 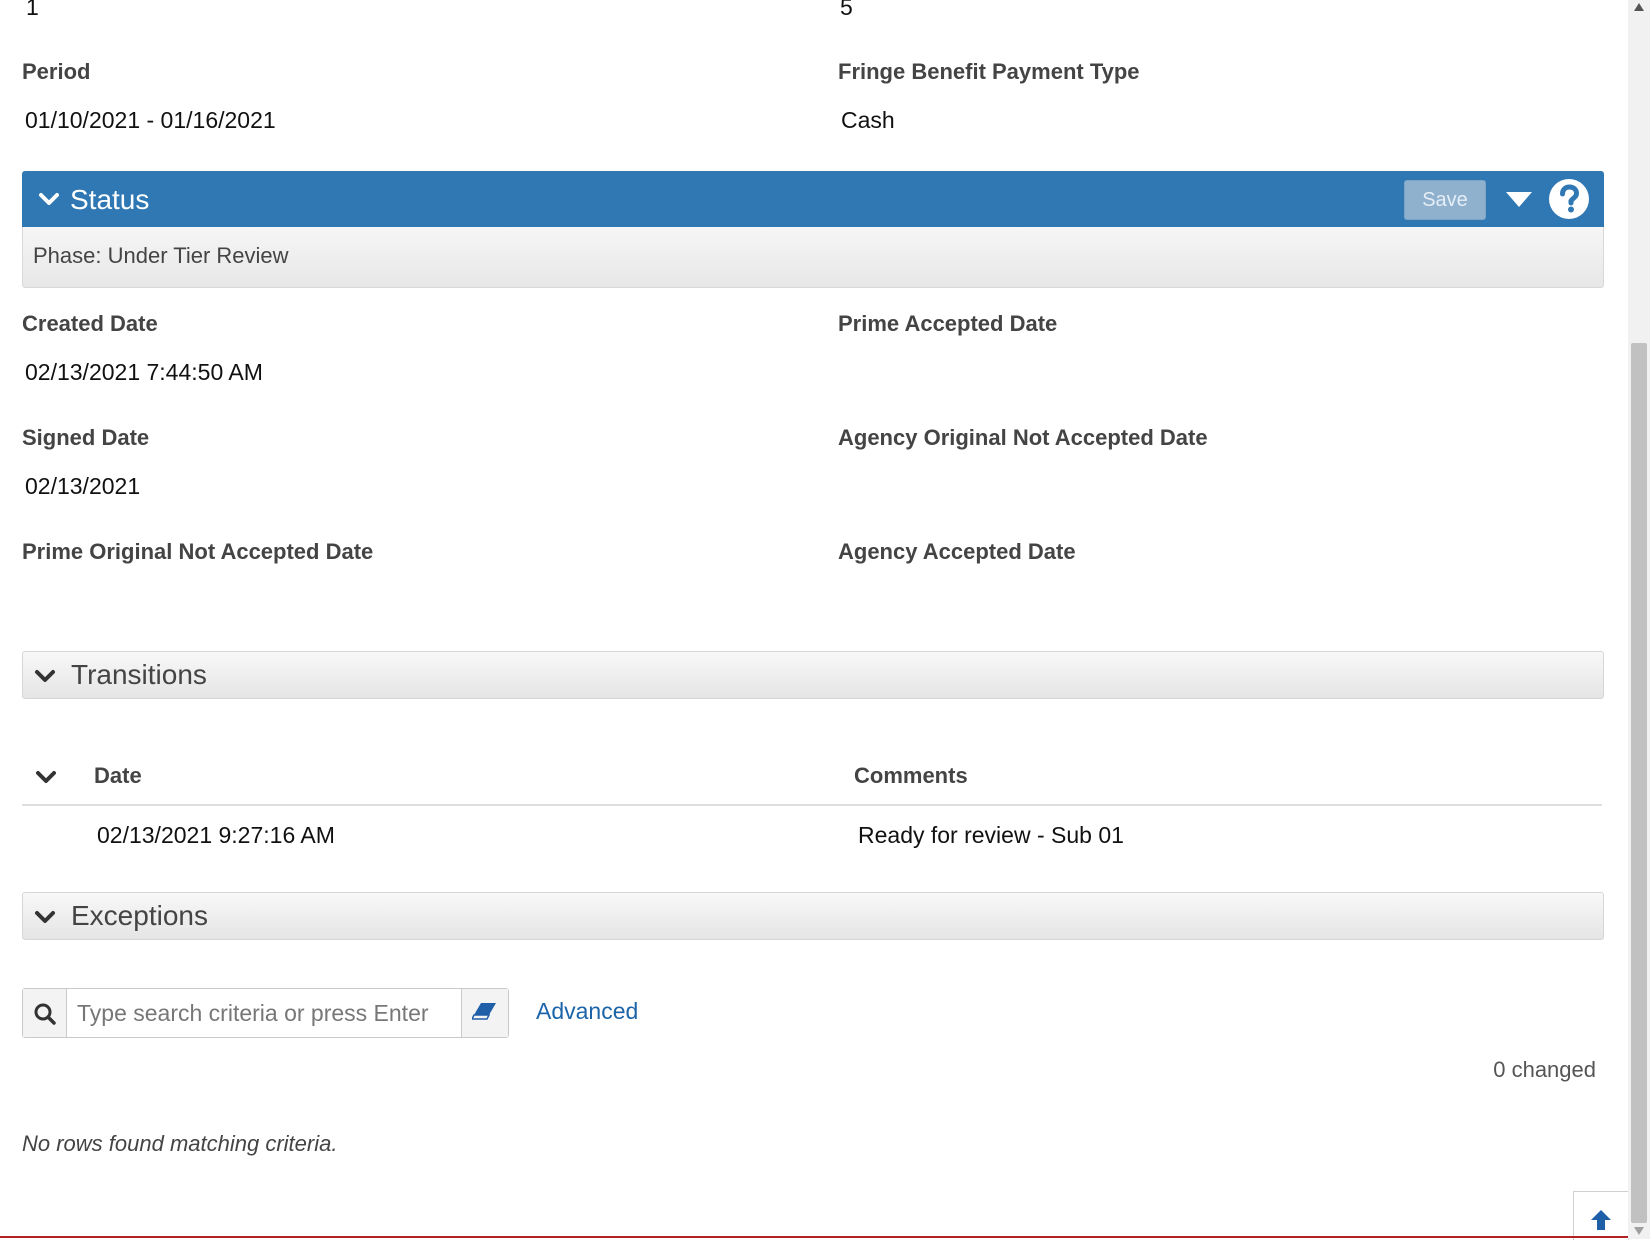 I want to click on scroll-up-arrow-icon, so click(x=1639, y=7).